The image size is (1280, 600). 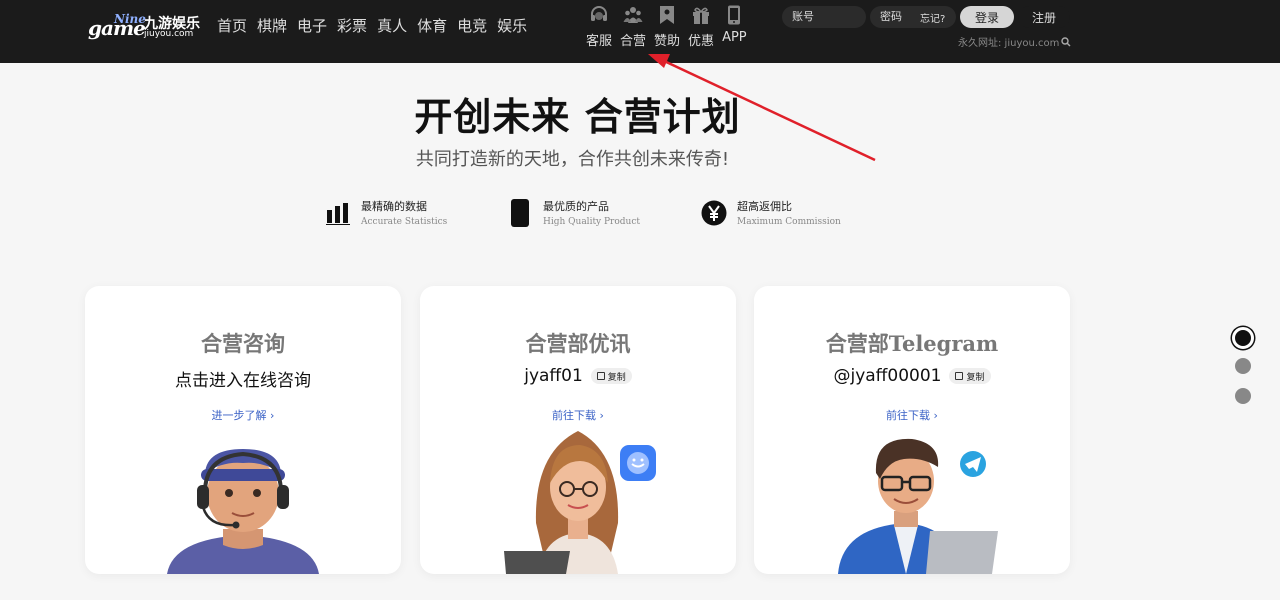 I want to click on icon-nav-service: 客服, so click(x=599, y=26).